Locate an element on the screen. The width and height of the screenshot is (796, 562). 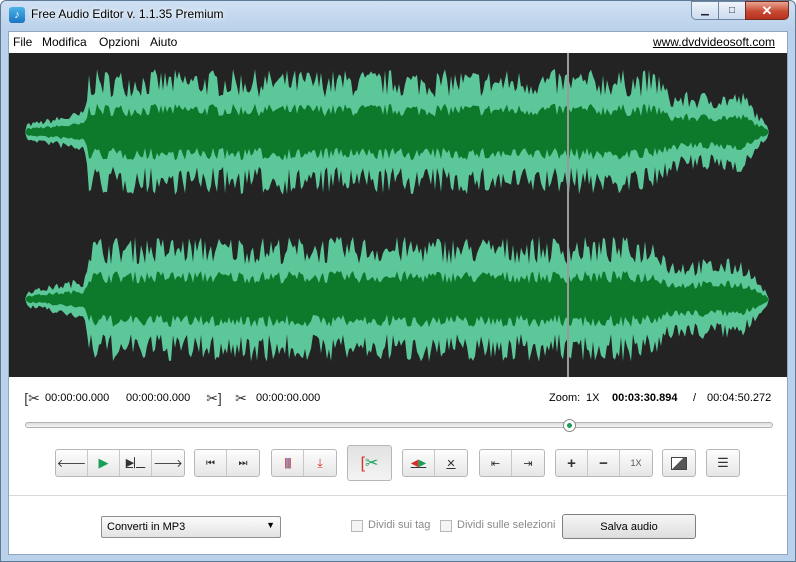
skip-toolbar: ⏮ ⏭ is located at coordinates (227, 463).